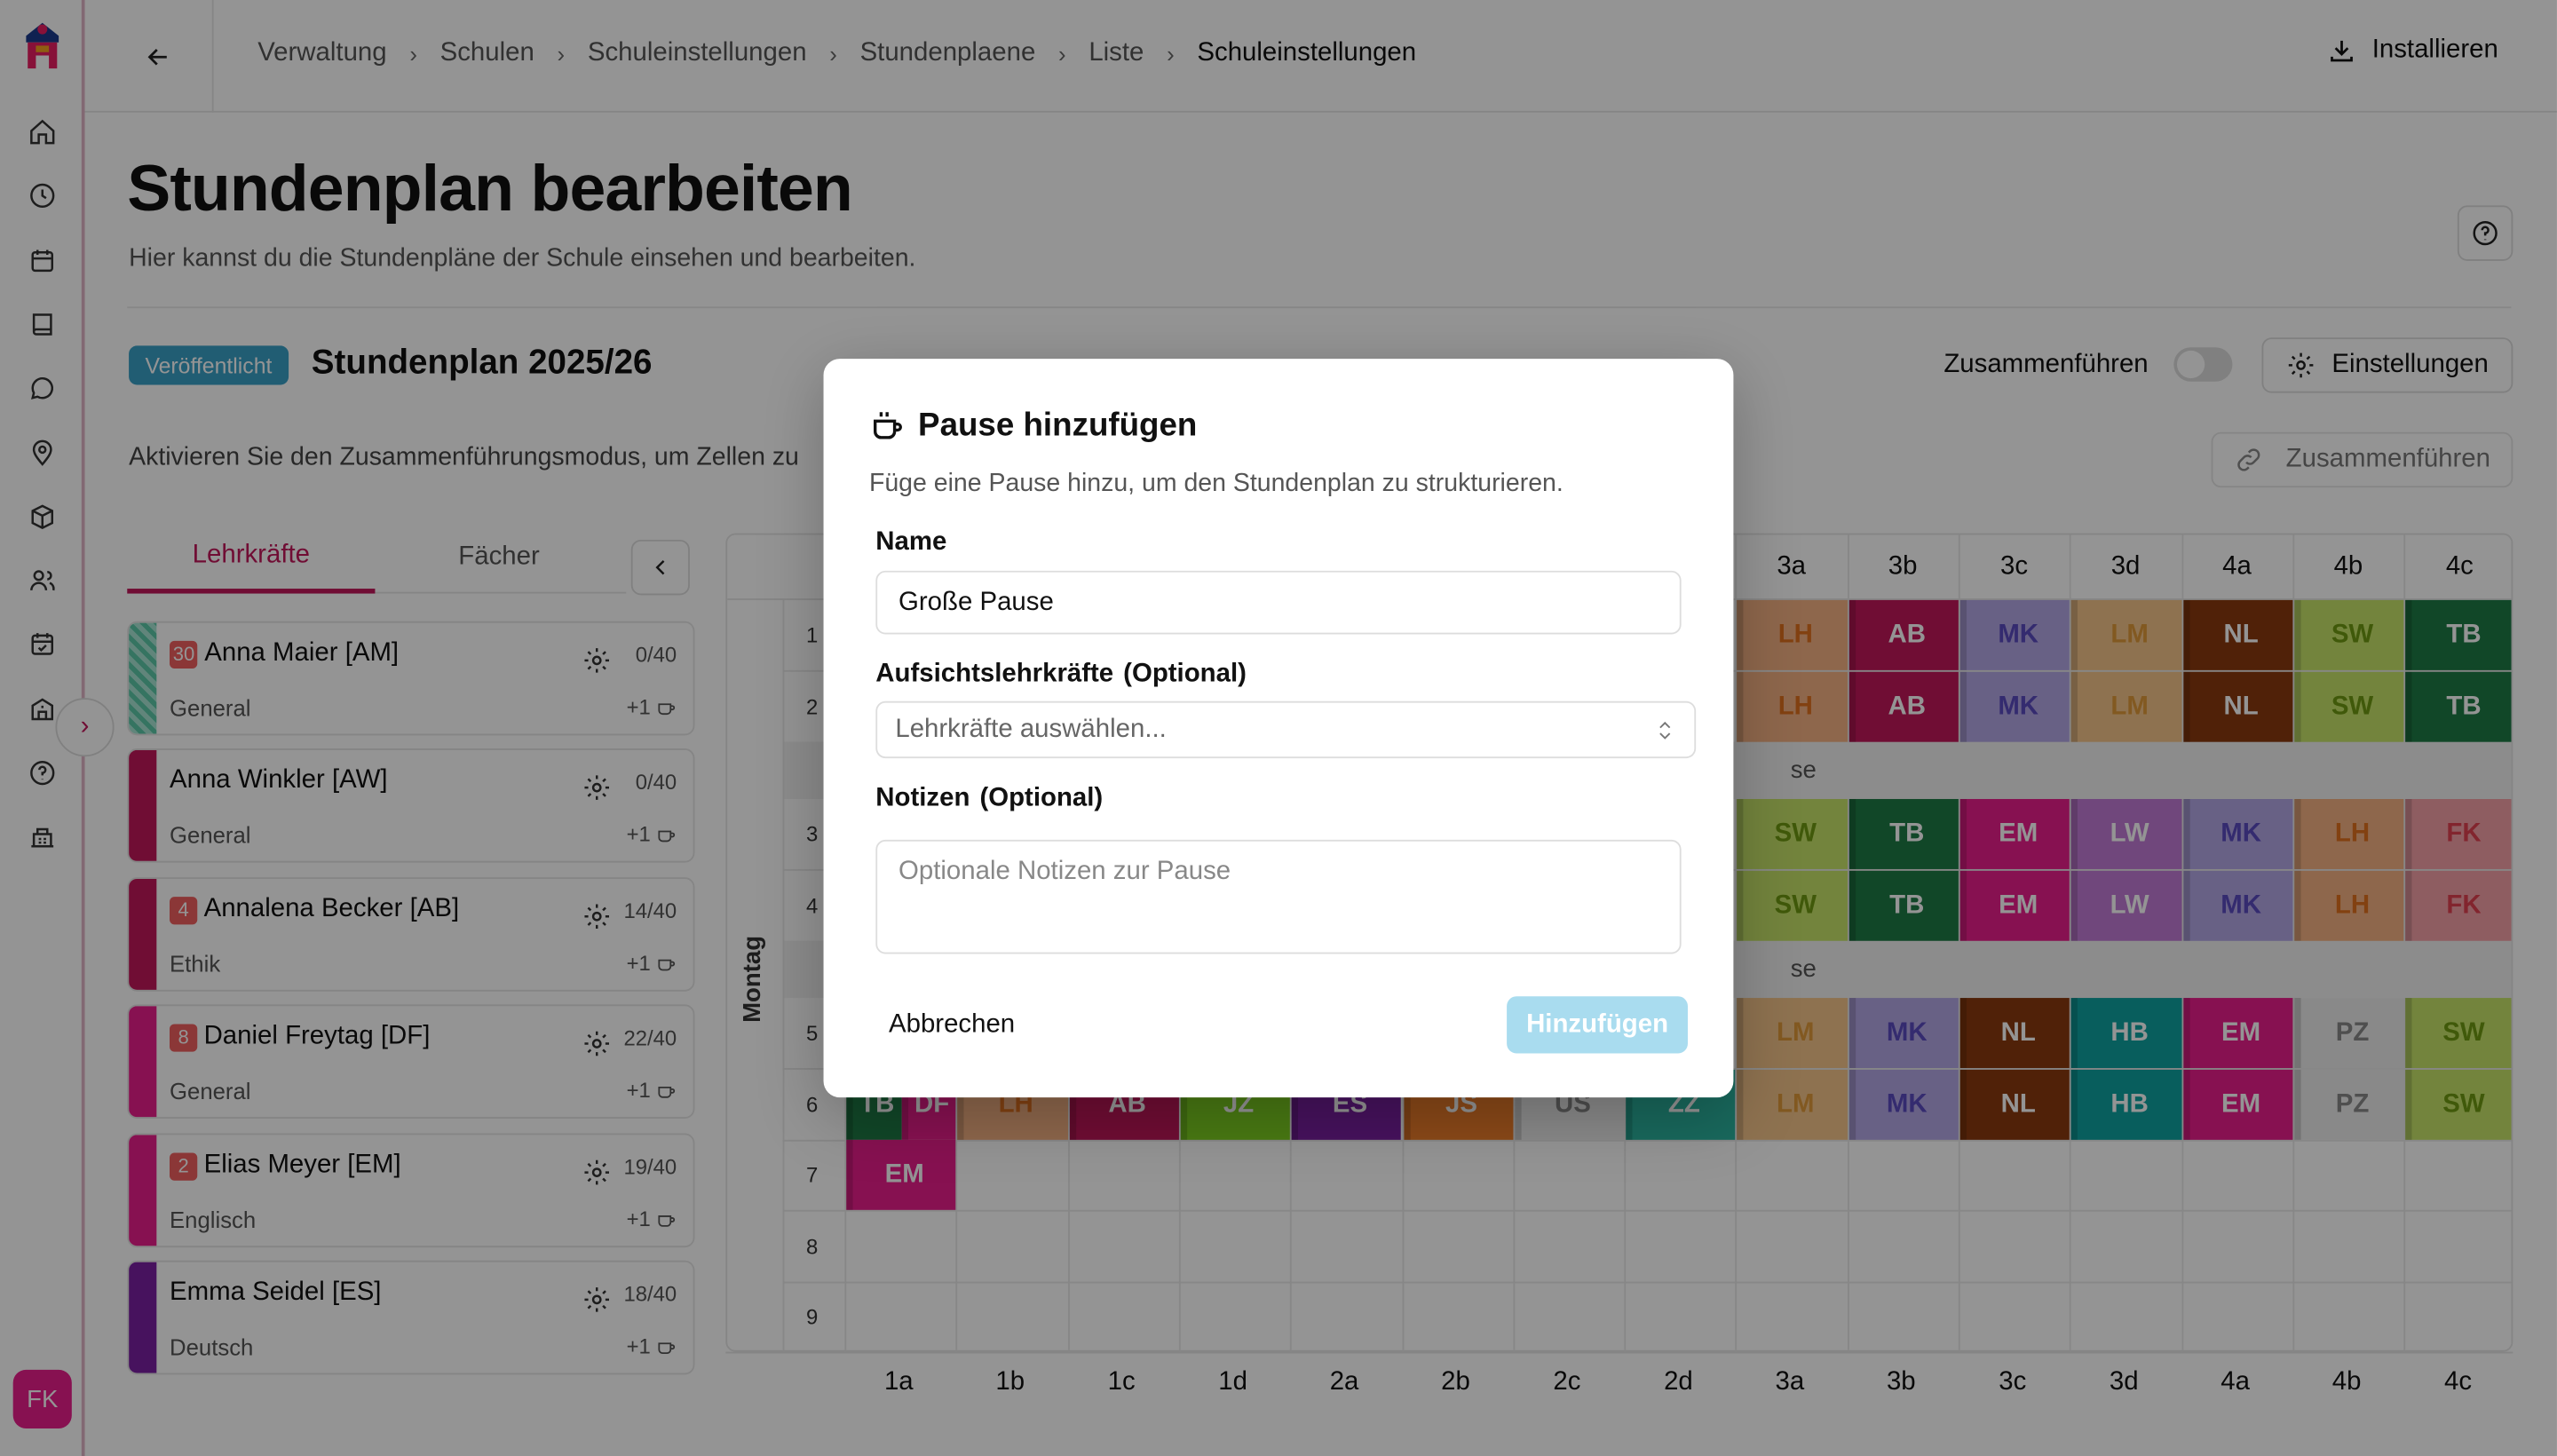 This screenshot has width=2557, height=1456. I want to click on coffee-icon, so click(887, 425).